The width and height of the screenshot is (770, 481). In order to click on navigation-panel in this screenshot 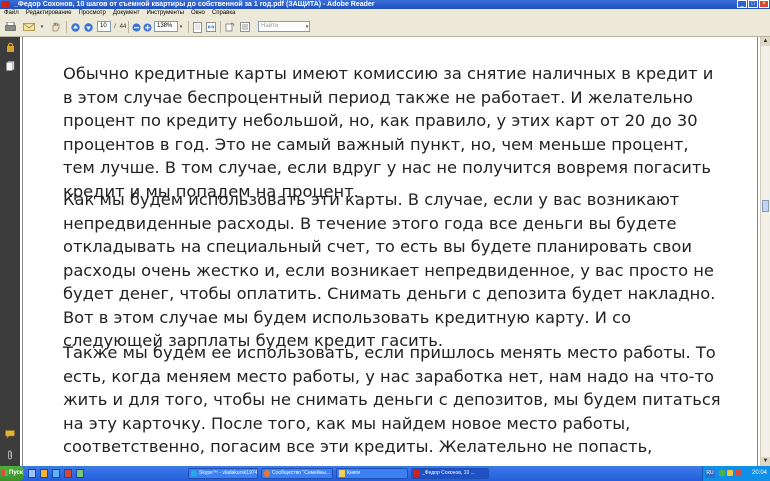, I will do `click(10, 251)`.